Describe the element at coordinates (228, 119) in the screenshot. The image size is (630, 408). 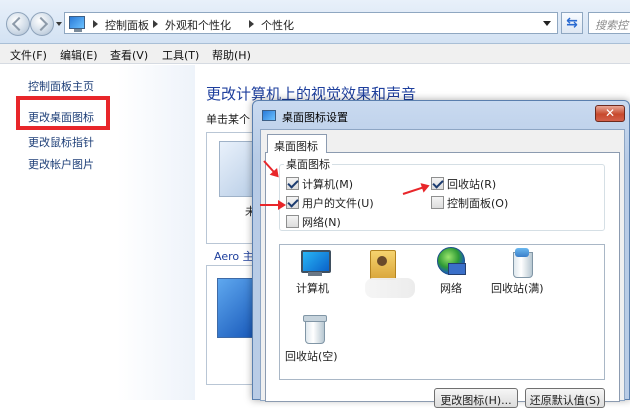
I see `page-description: 单击某个` at that location.